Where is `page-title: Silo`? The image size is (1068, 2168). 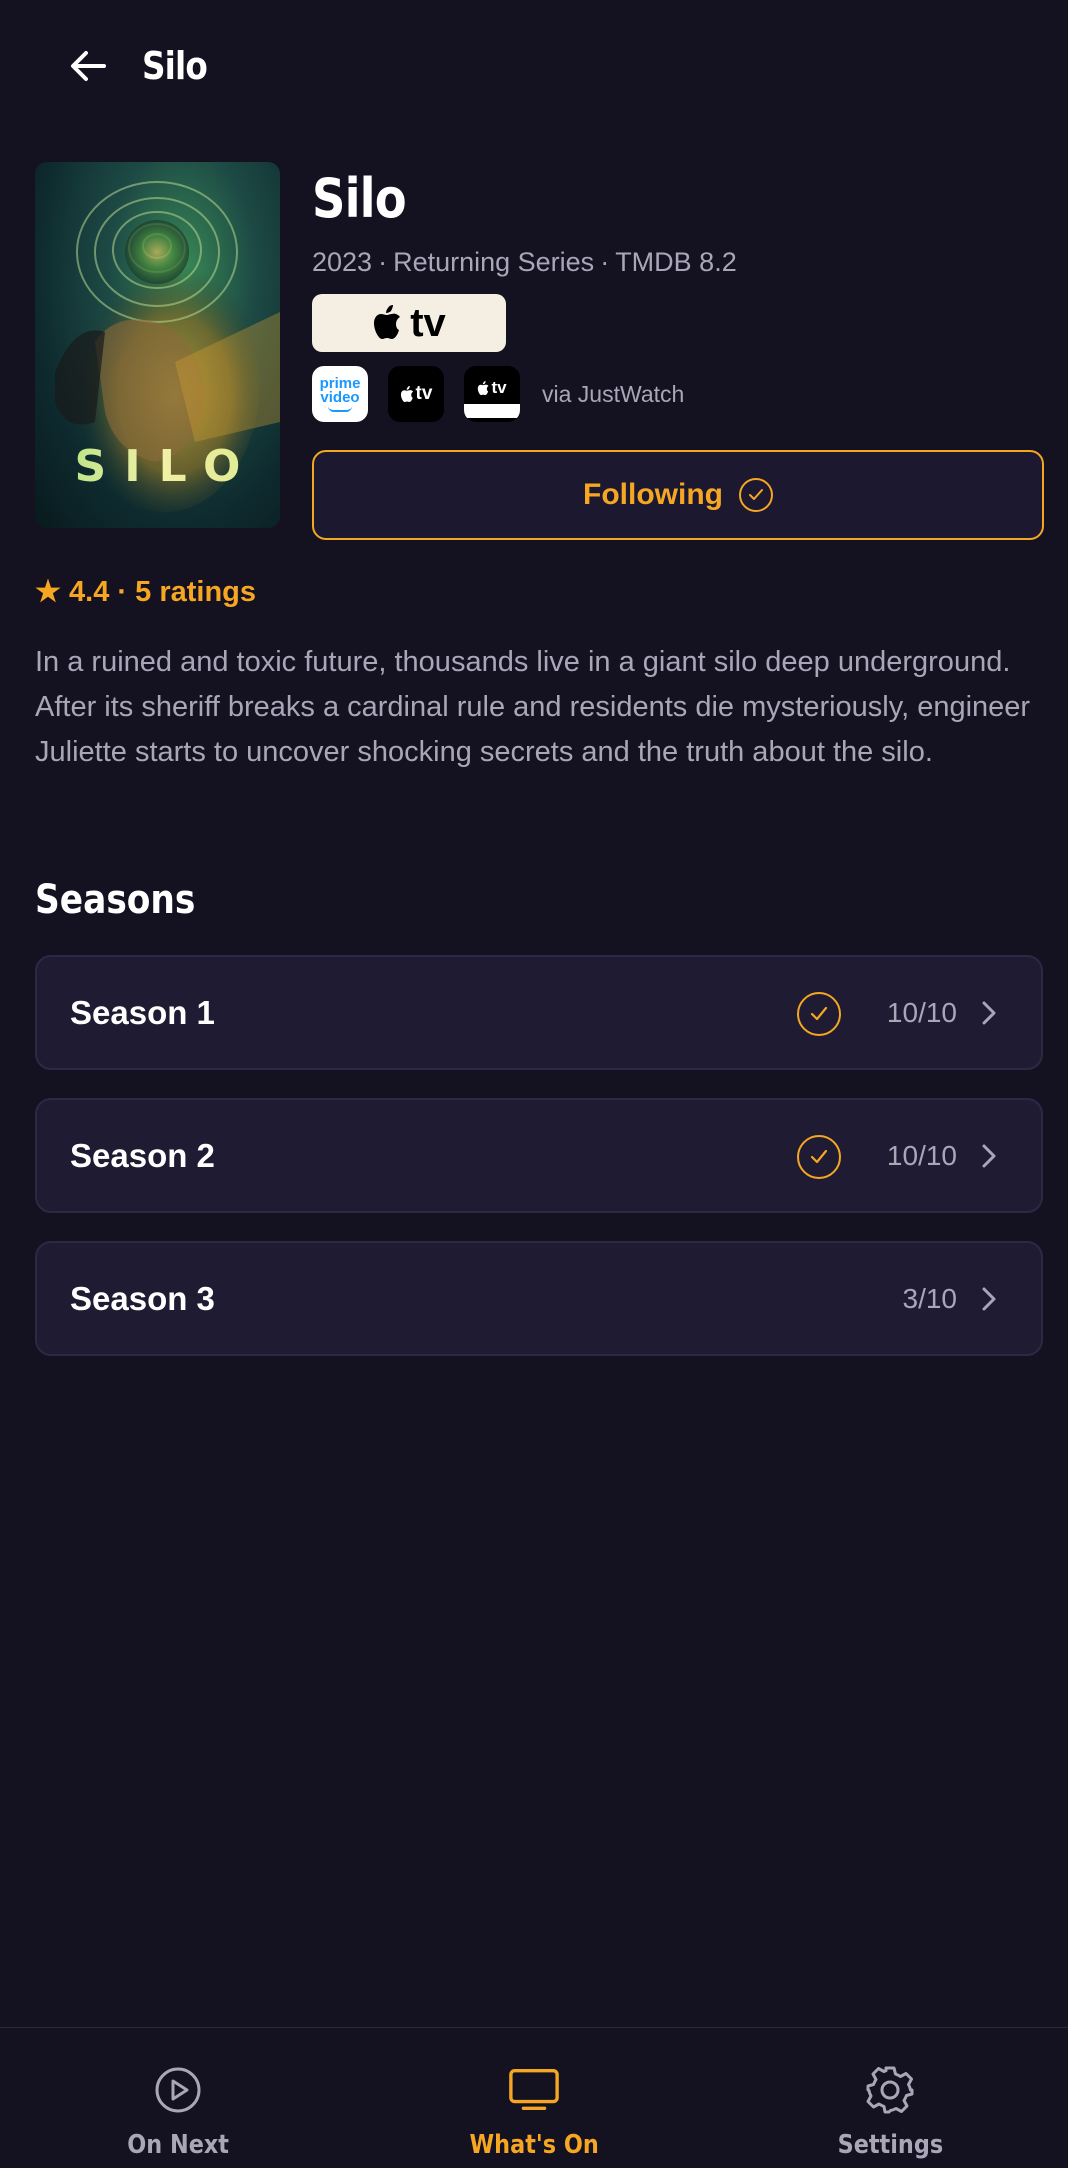 page-title: Silo is located at coordinates (175, 66).